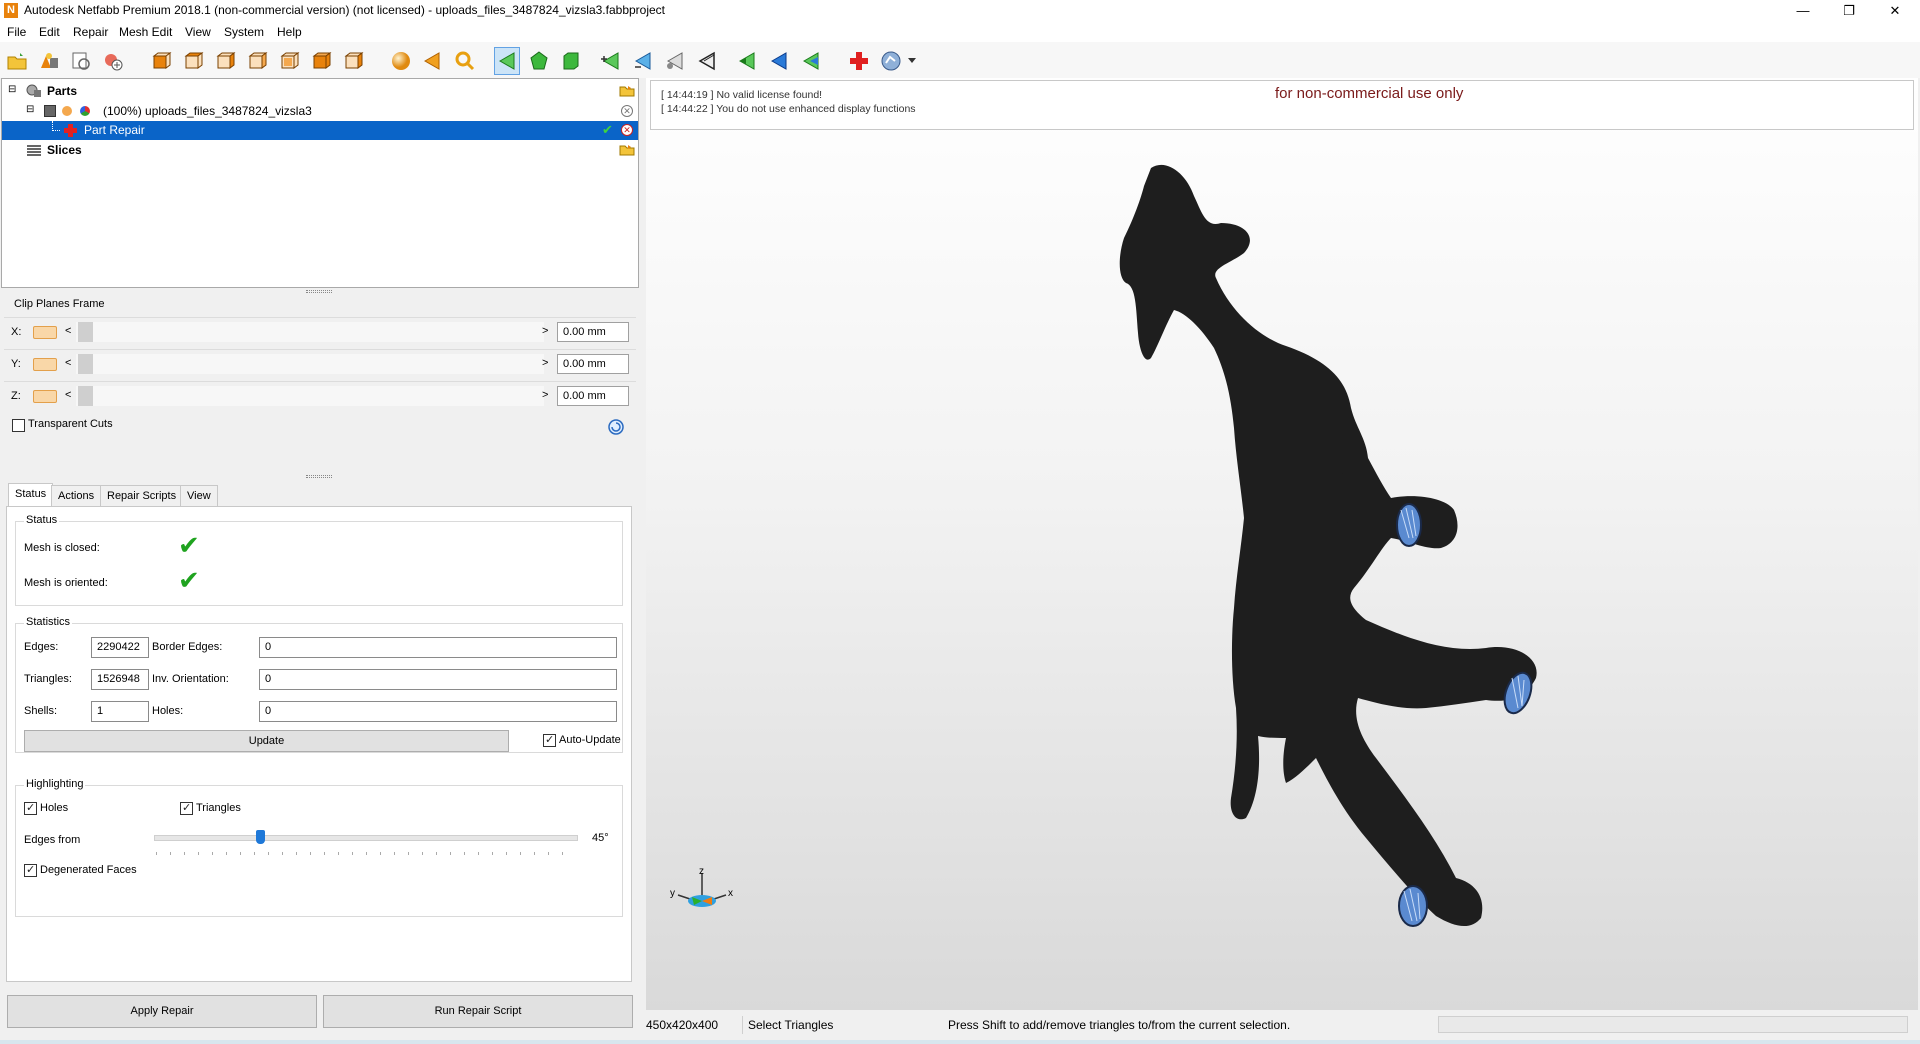 This screenshot has height=1044, width=1920. I want to click on tab-repair-scripts: Repair Scripts, so click(142, 495).